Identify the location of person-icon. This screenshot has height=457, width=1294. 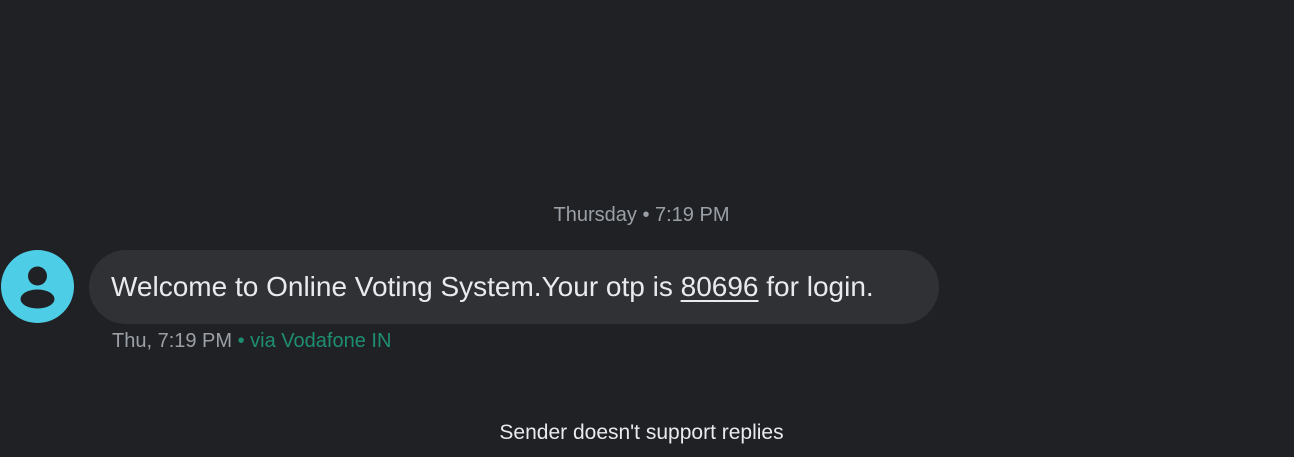
(37, 287).